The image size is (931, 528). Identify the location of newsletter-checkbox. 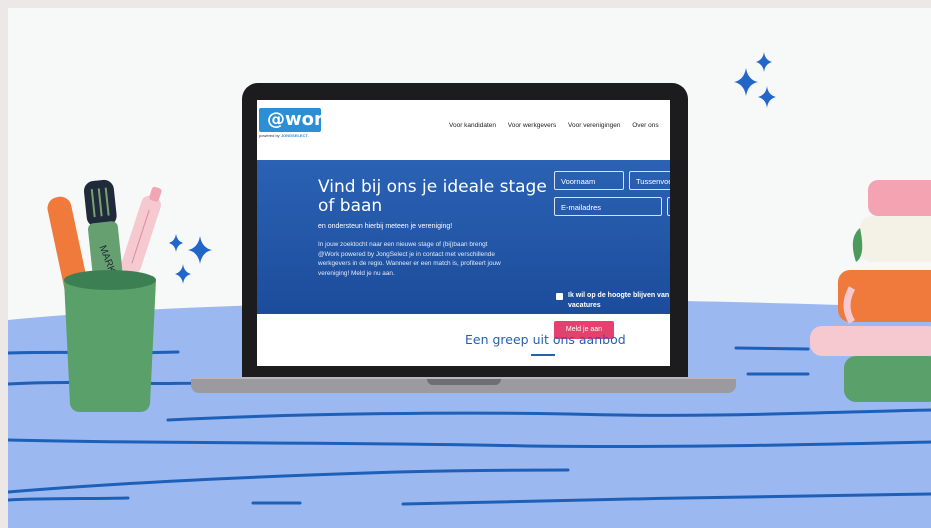
(559, 296).